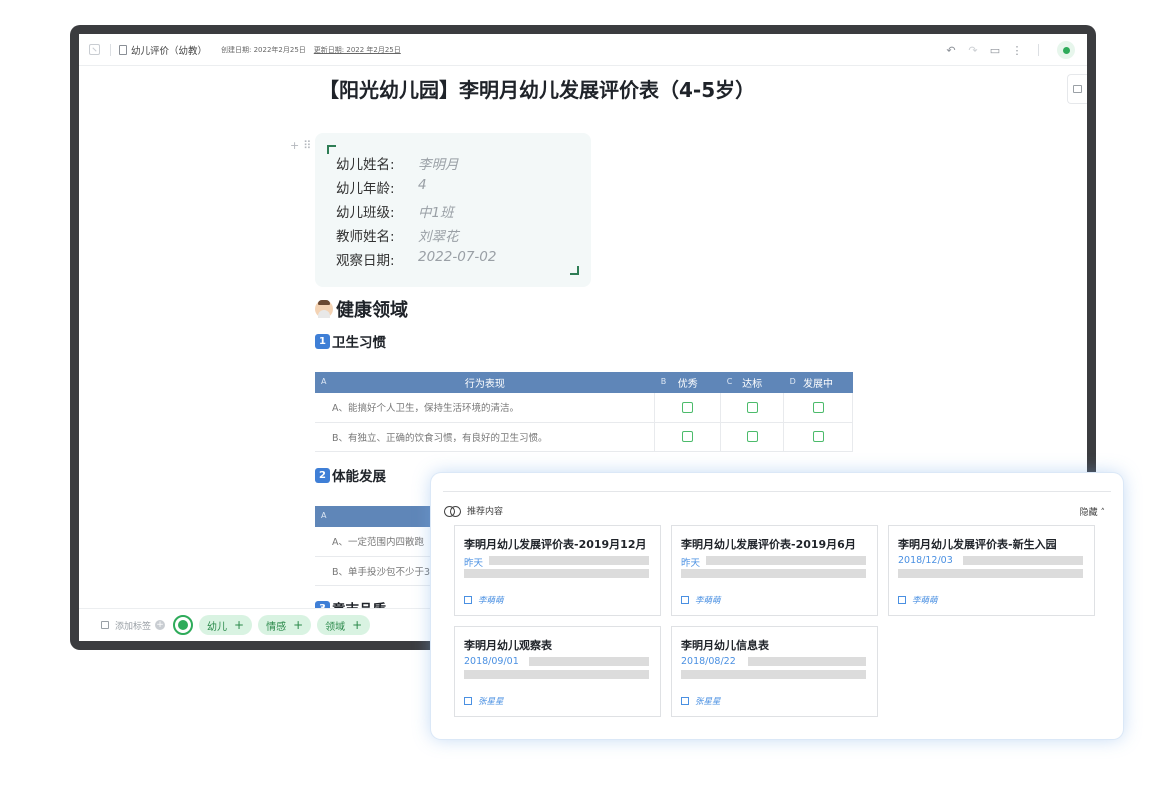 The image size is (1160, 788). Describe the element at coordinates (365, 261) in the screenshot. I see `info-label: 观察日期:` at that location.